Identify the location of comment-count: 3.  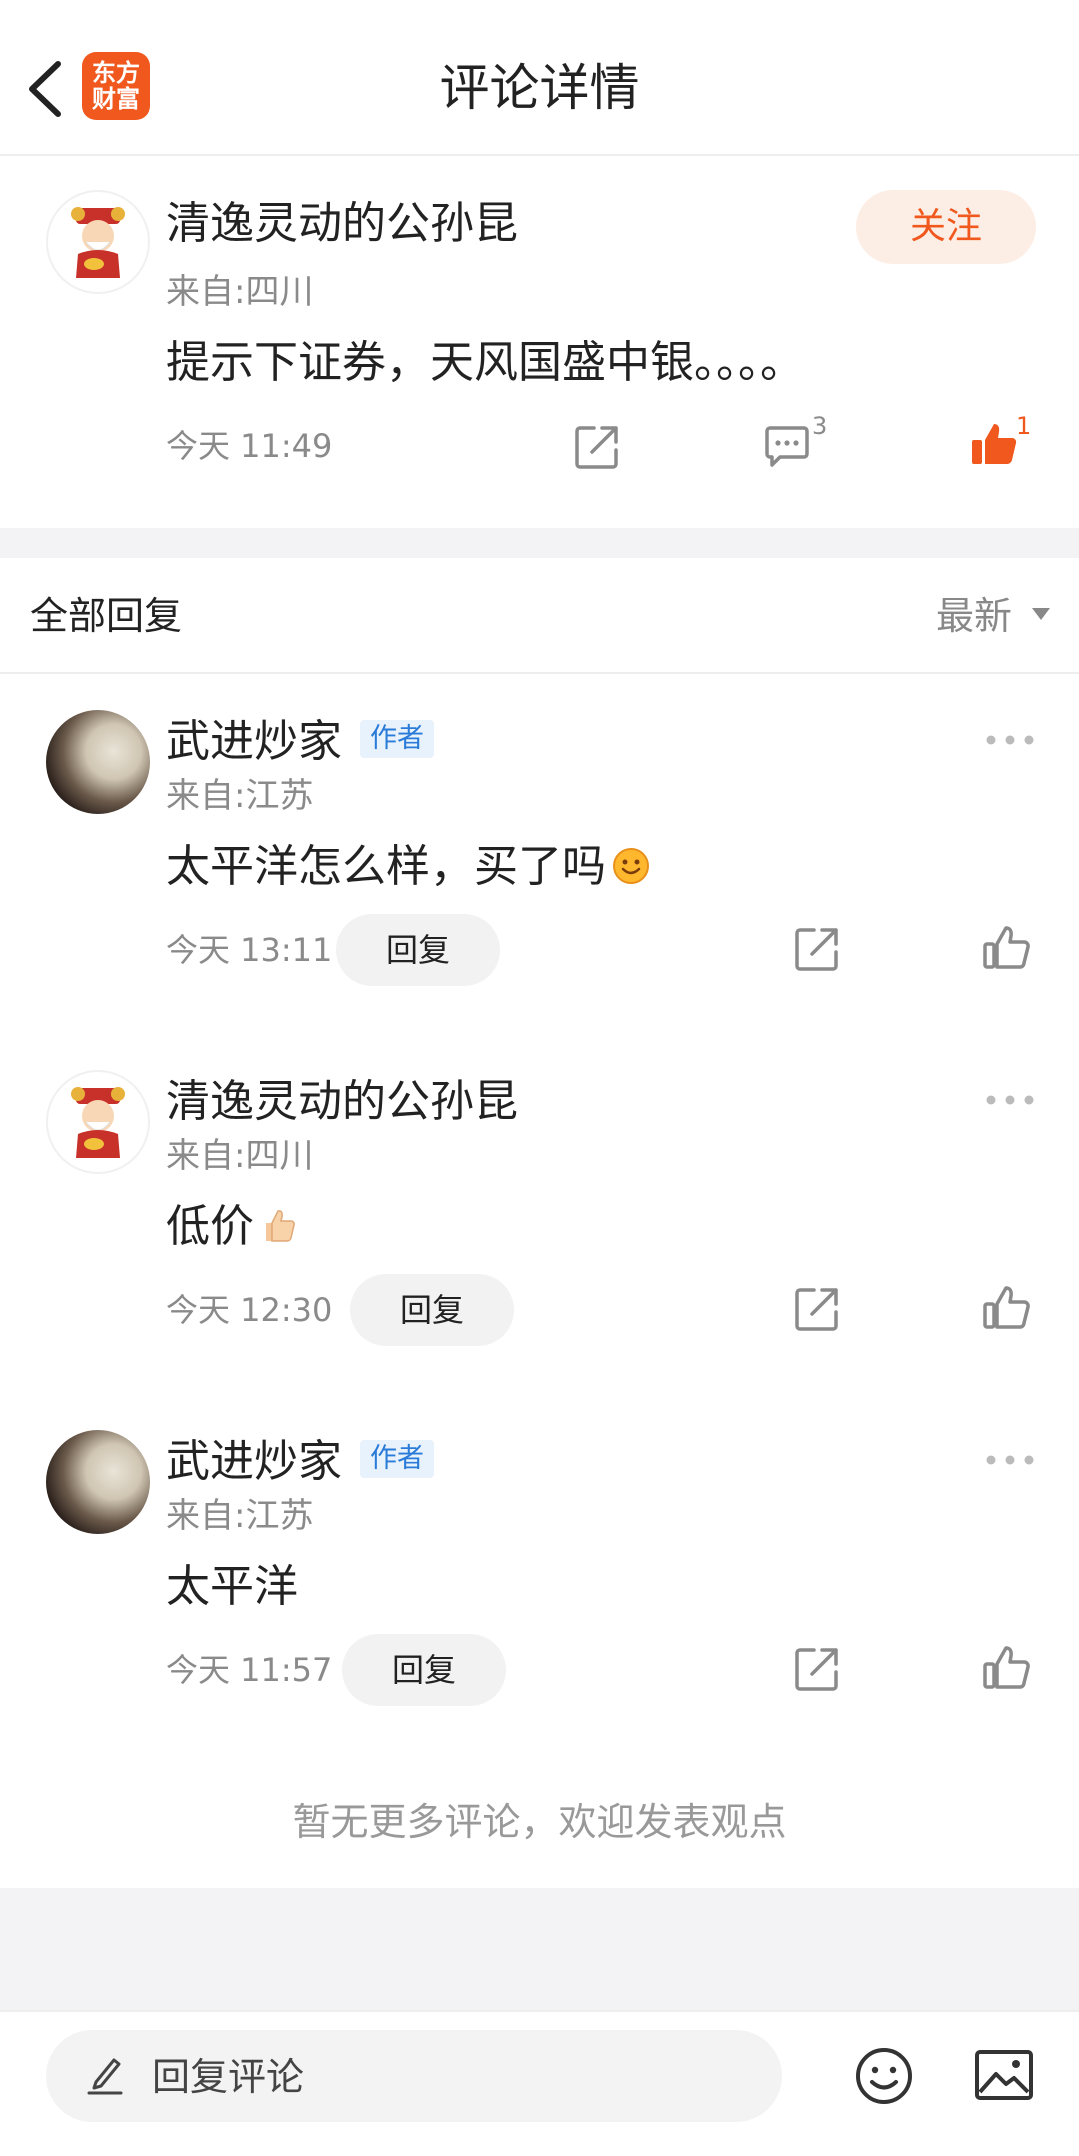
(820, 426).